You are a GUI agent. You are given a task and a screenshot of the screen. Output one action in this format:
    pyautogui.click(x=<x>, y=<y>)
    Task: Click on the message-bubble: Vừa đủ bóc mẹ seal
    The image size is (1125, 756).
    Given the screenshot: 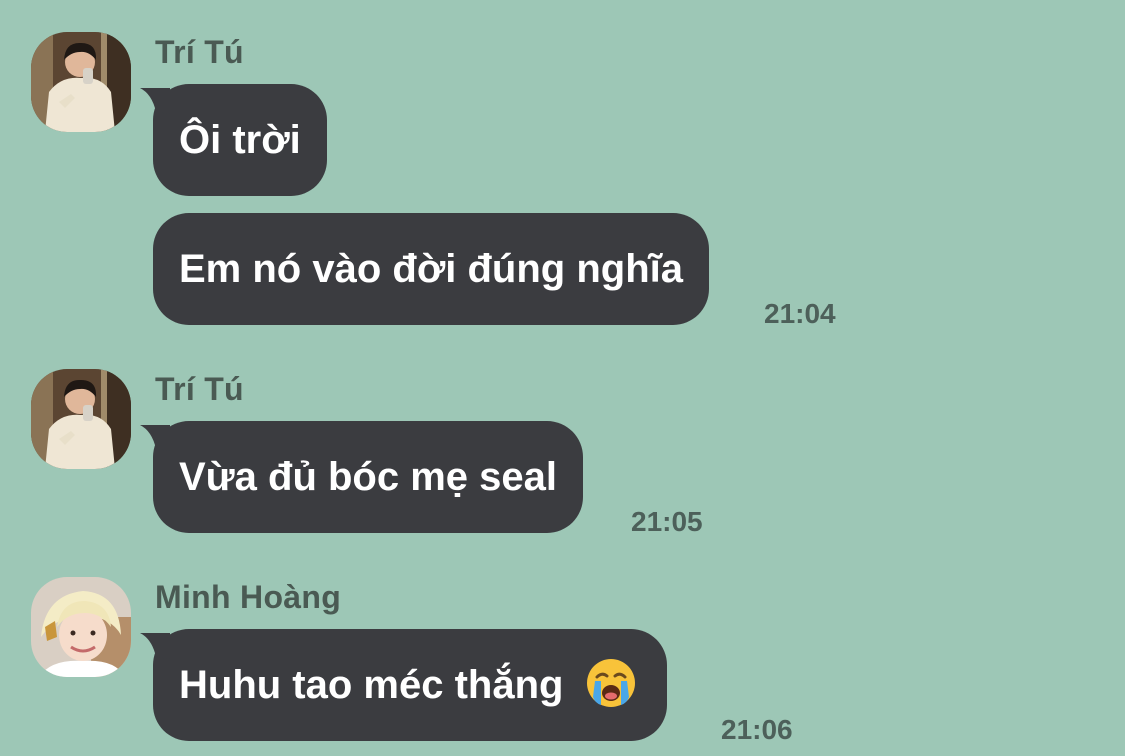 What is the action you would take?
    pyautogui.click(x=361, y=477)
    